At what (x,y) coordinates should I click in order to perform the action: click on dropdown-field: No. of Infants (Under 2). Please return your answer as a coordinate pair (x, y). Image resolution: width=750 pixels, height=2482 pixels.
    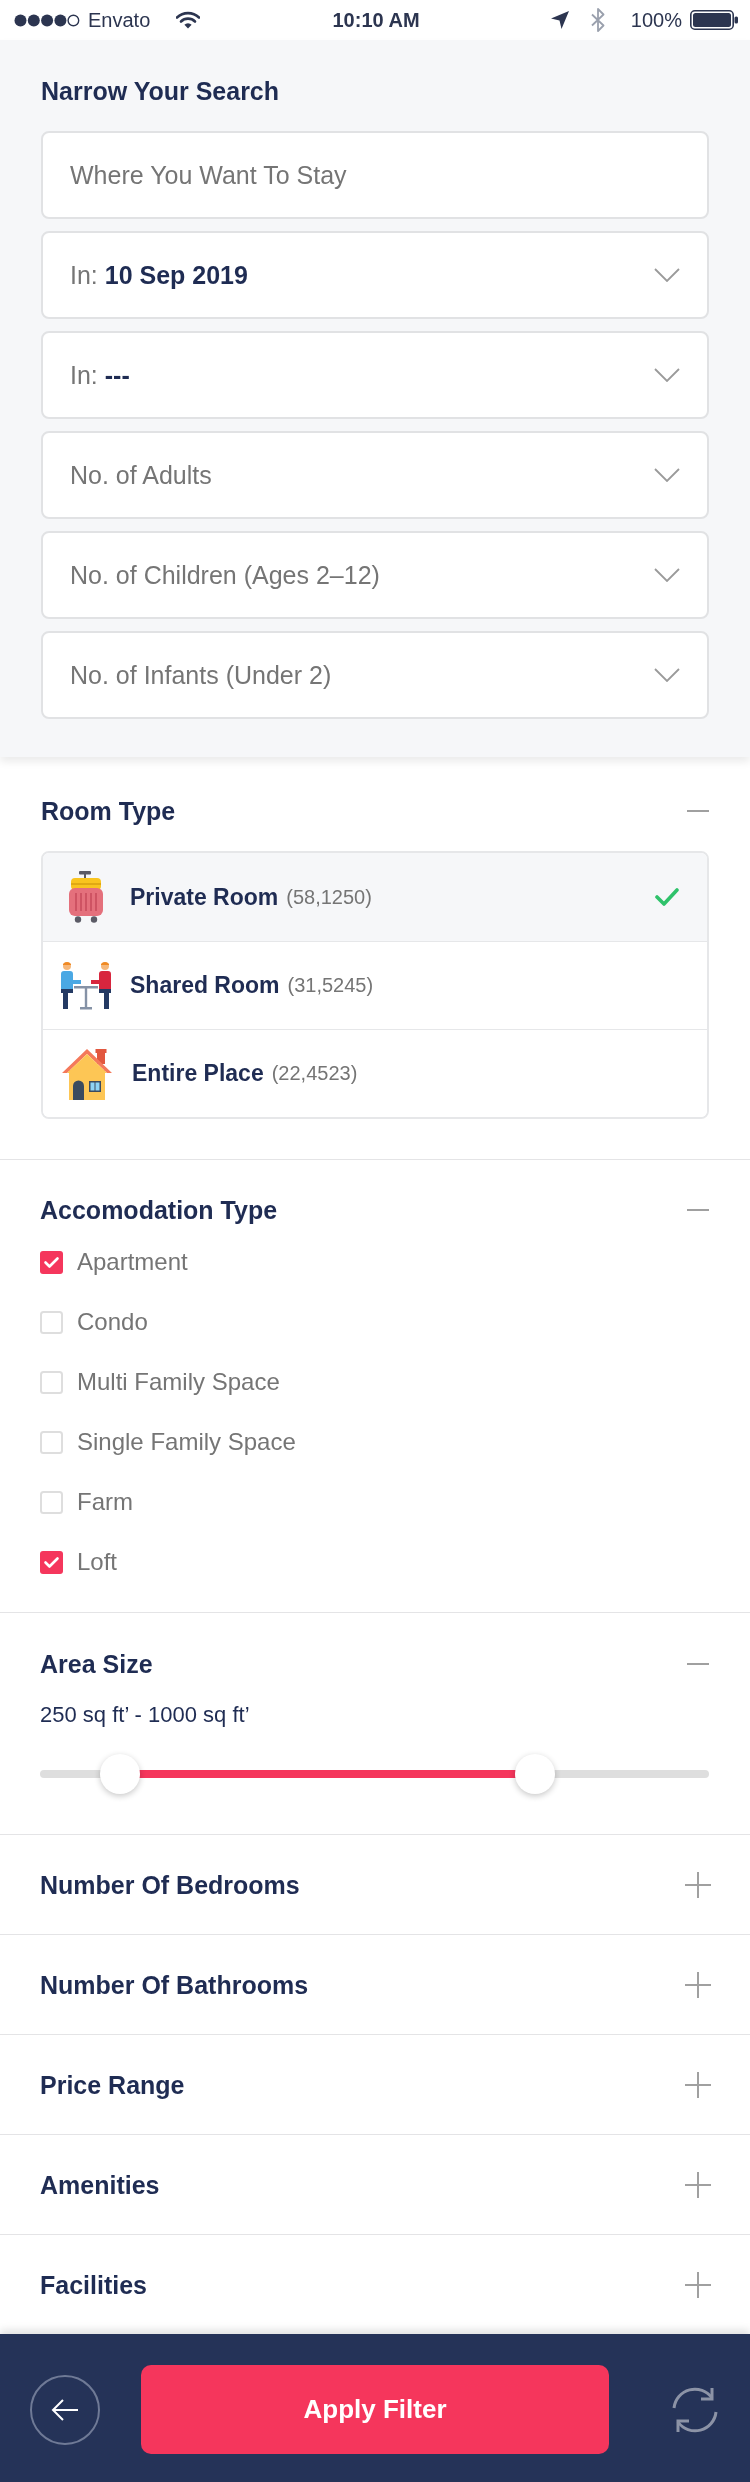
    Looking at the image, I should click on (375, 675).